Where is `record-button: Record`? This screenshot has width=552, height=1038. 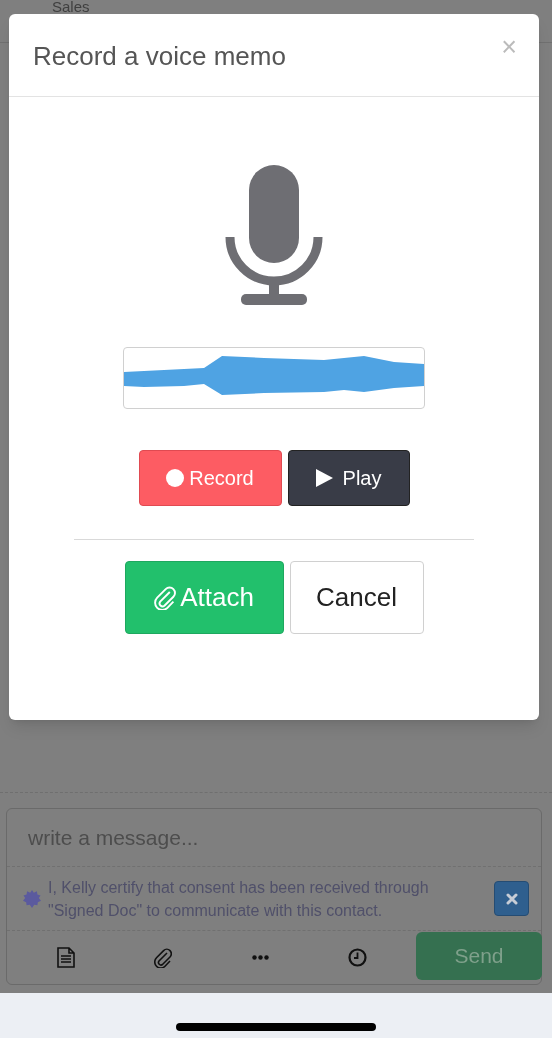 record-button: Record is located at coordinates (210, 478).